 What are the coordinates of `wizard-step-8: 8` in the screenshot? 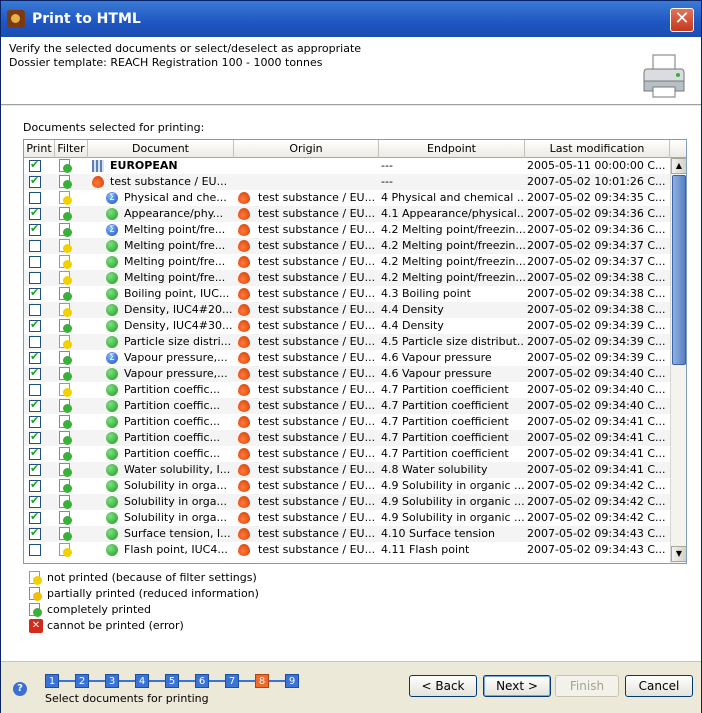 It's located at (262, 681).